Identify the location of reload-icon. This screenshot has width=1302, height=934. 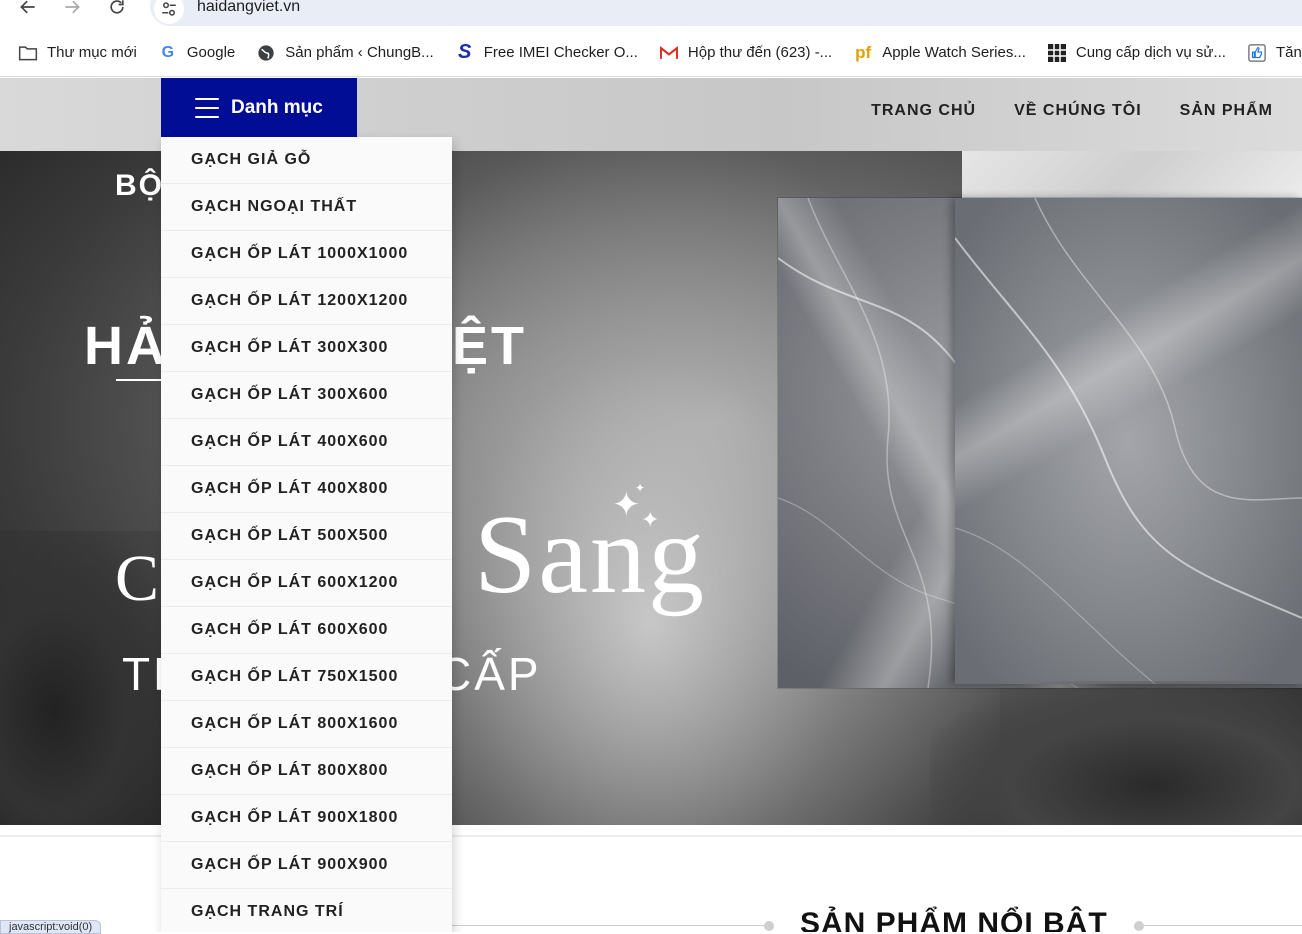
(117, 7).